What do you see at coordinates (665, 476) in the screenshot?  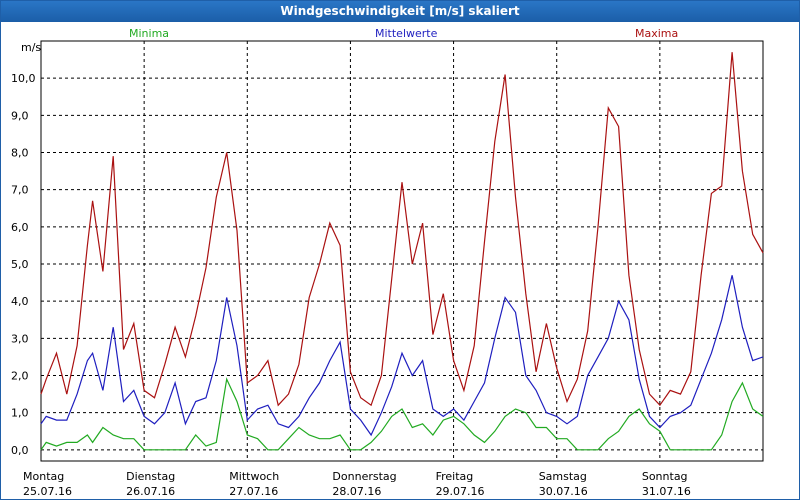 I see `x-tick-weekday: Sonntag` at bounding box center [665, 476].